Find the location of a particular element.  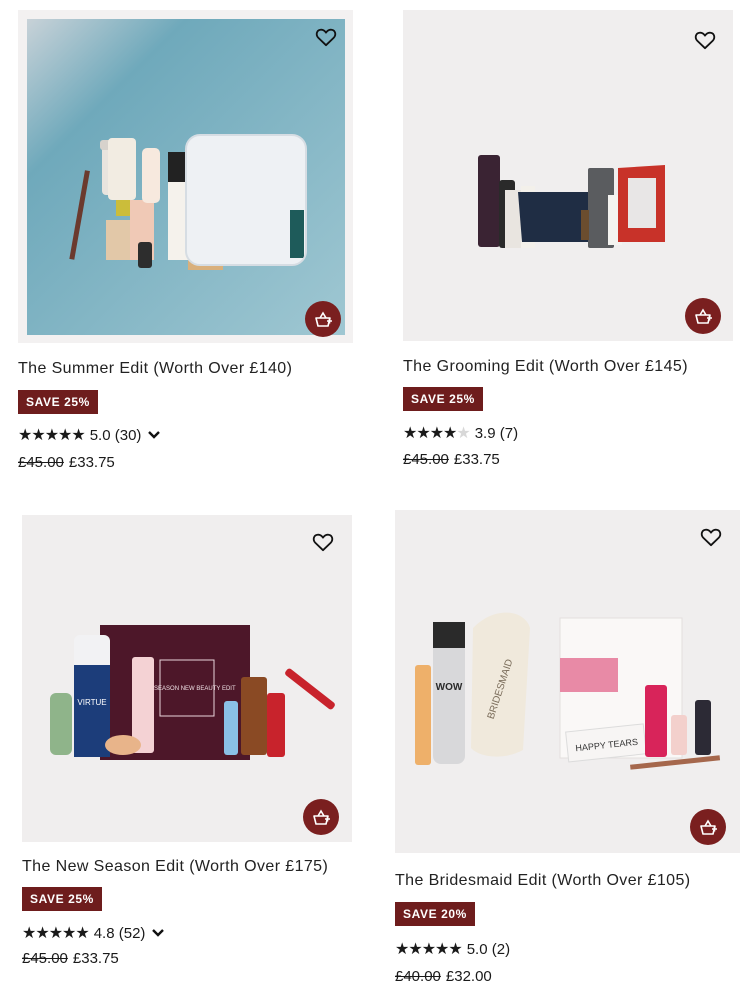

rating-row: ★★★★★ 4.8 (52) is located at coordinates (93, 933).